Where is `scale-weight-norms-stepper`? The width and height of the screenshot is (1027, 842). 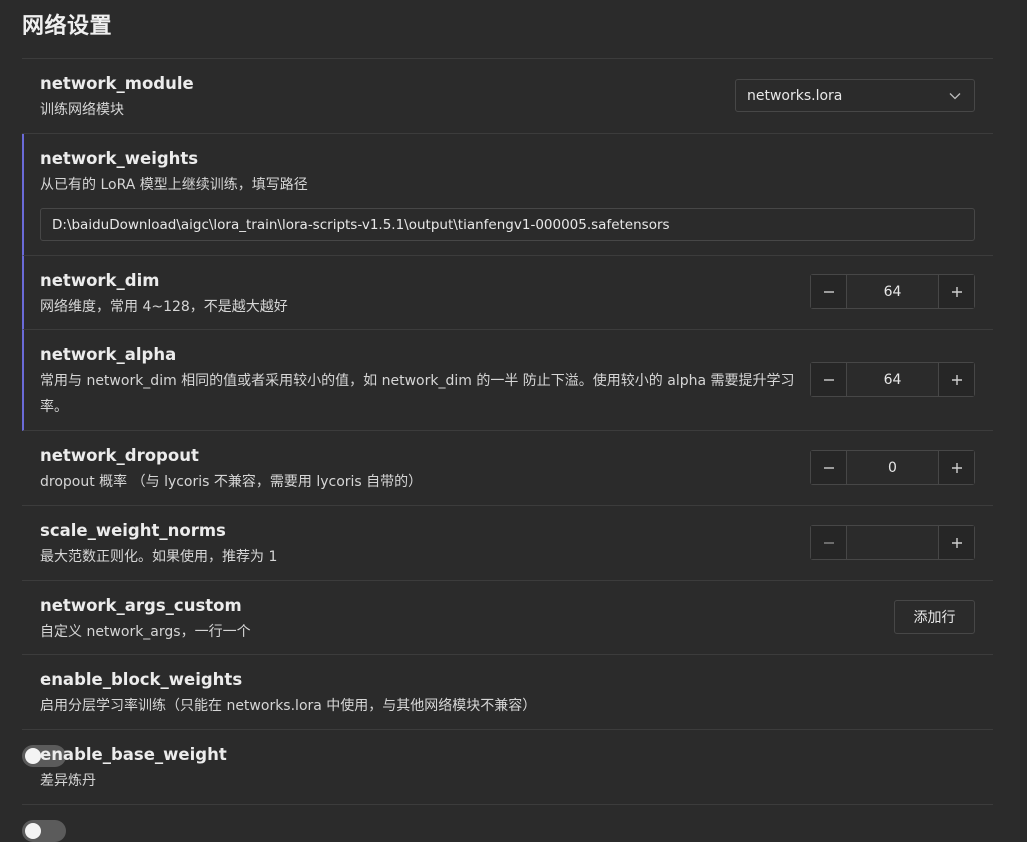 scale-weight-norms-stepper is located at coordinates (892, 542).